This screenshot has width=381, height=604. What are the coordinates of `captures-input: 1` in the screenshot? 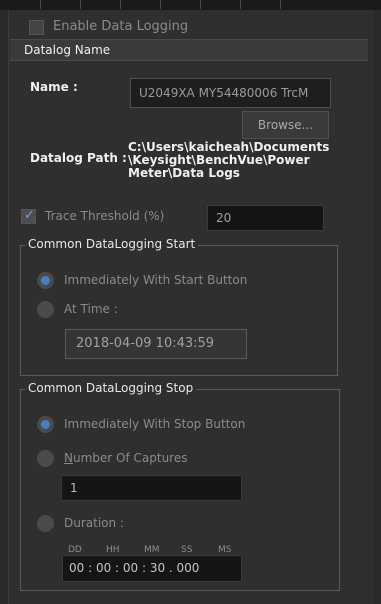 It's located at (151, 488).